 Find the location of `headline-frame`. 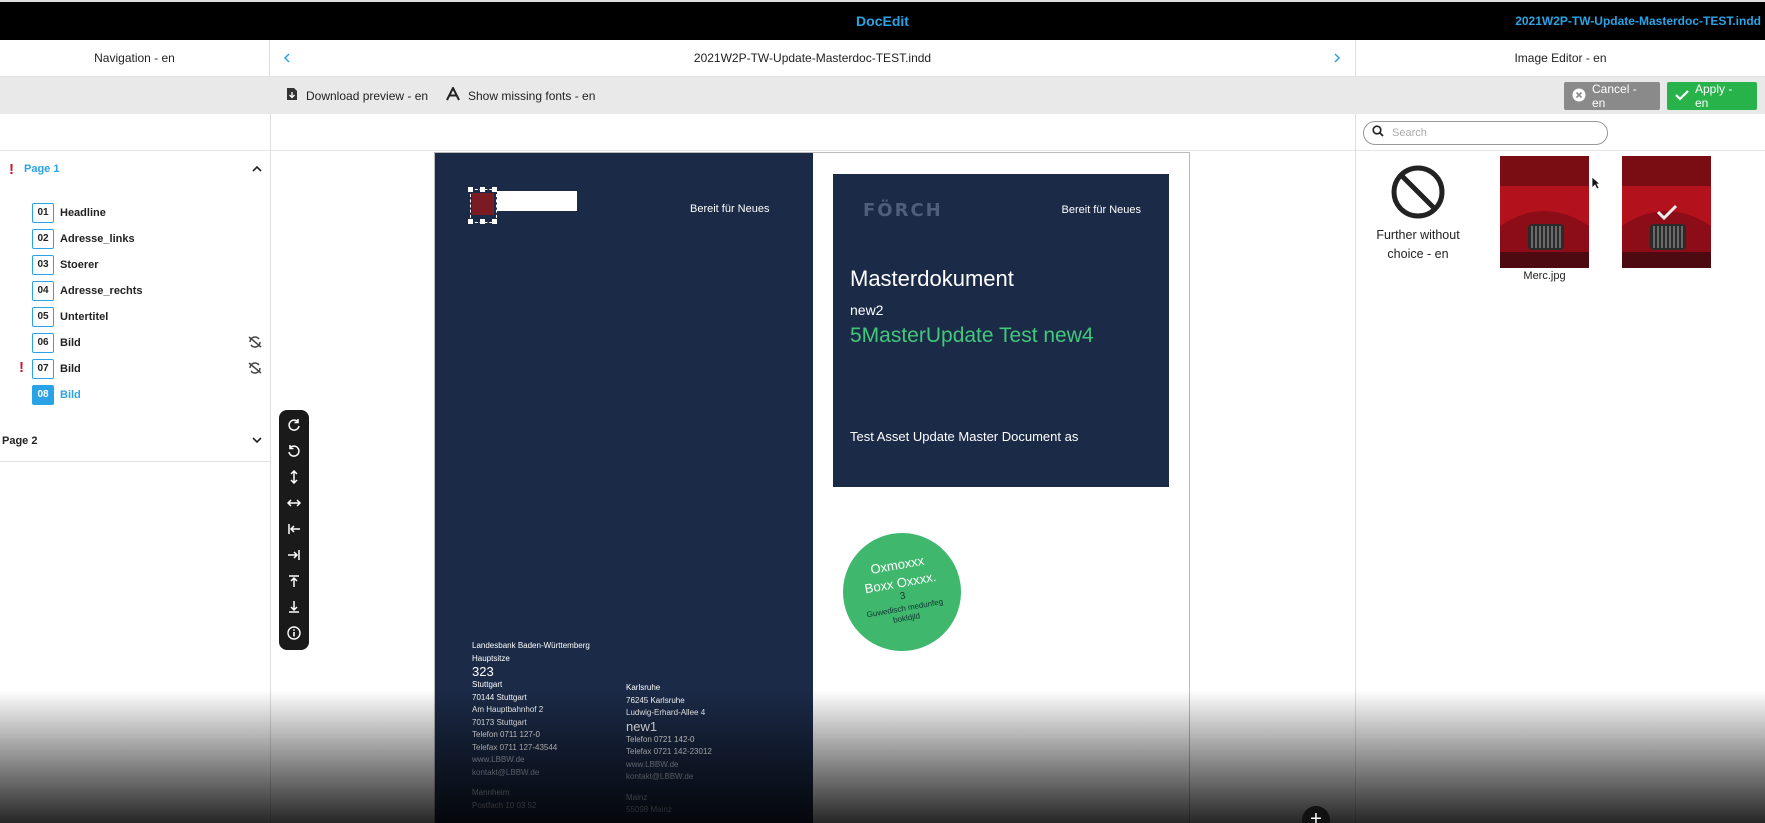

headline-frame is located at coordinates (537, 201).